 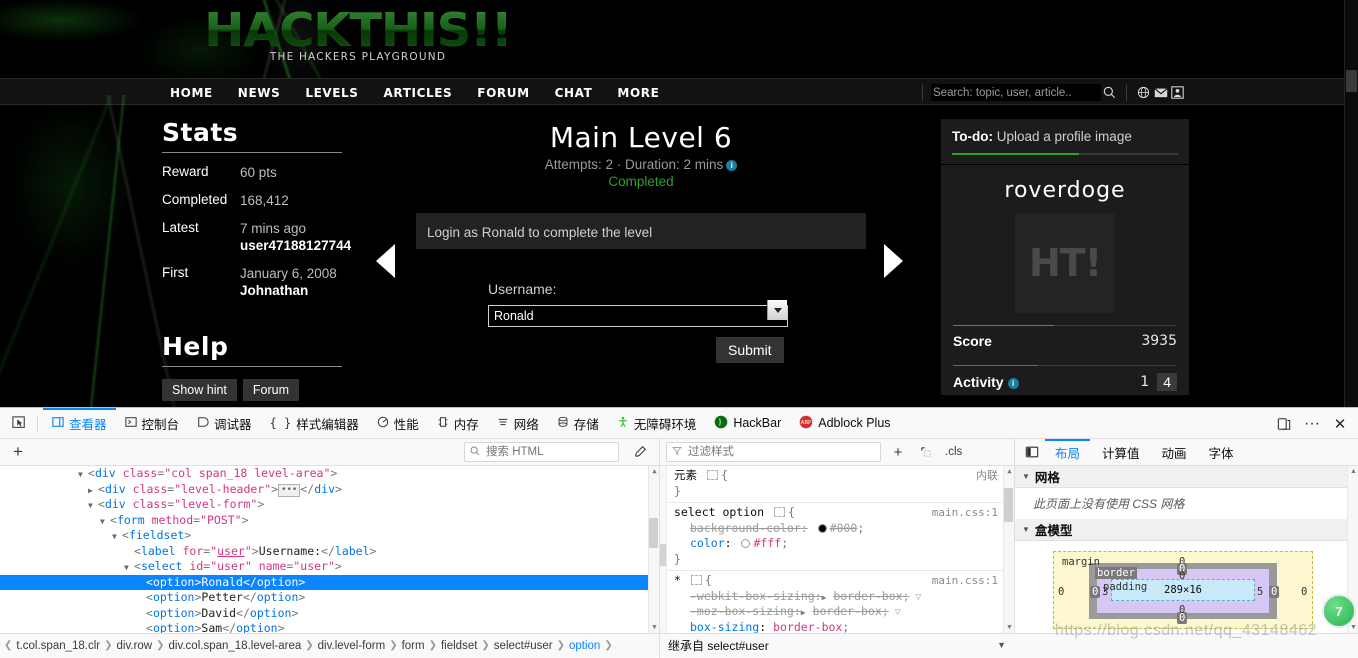 What do you see at coordinates (329, 490) in the screenshot?
I see `markup-row: ▶ <div class="level-header"> ••• </div>` at bounding box center [329, 490].